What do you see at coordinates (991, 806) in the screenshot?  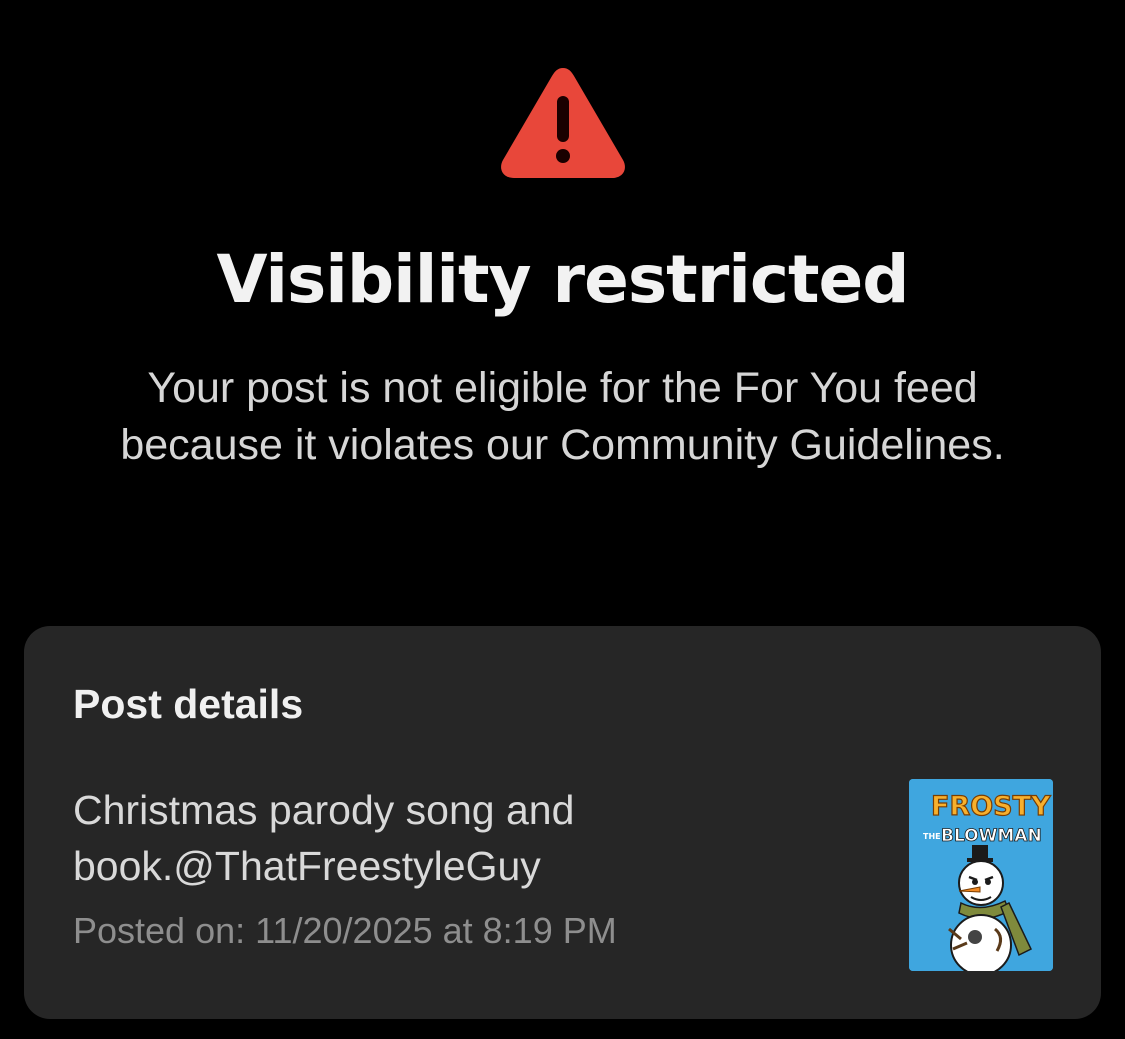 I see `thumbnail-title-line1: FROSTY` at bounding box center [991, 806].